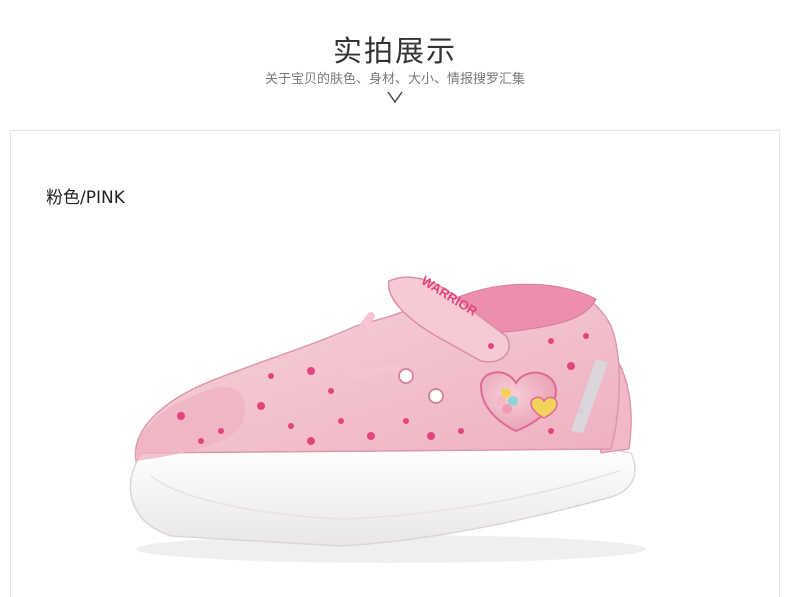 This screenshot has width=790, height=597. Describe the element at coordinates (394, 51) in the screenshot. I see `section-title: 实拍展示` at that location.